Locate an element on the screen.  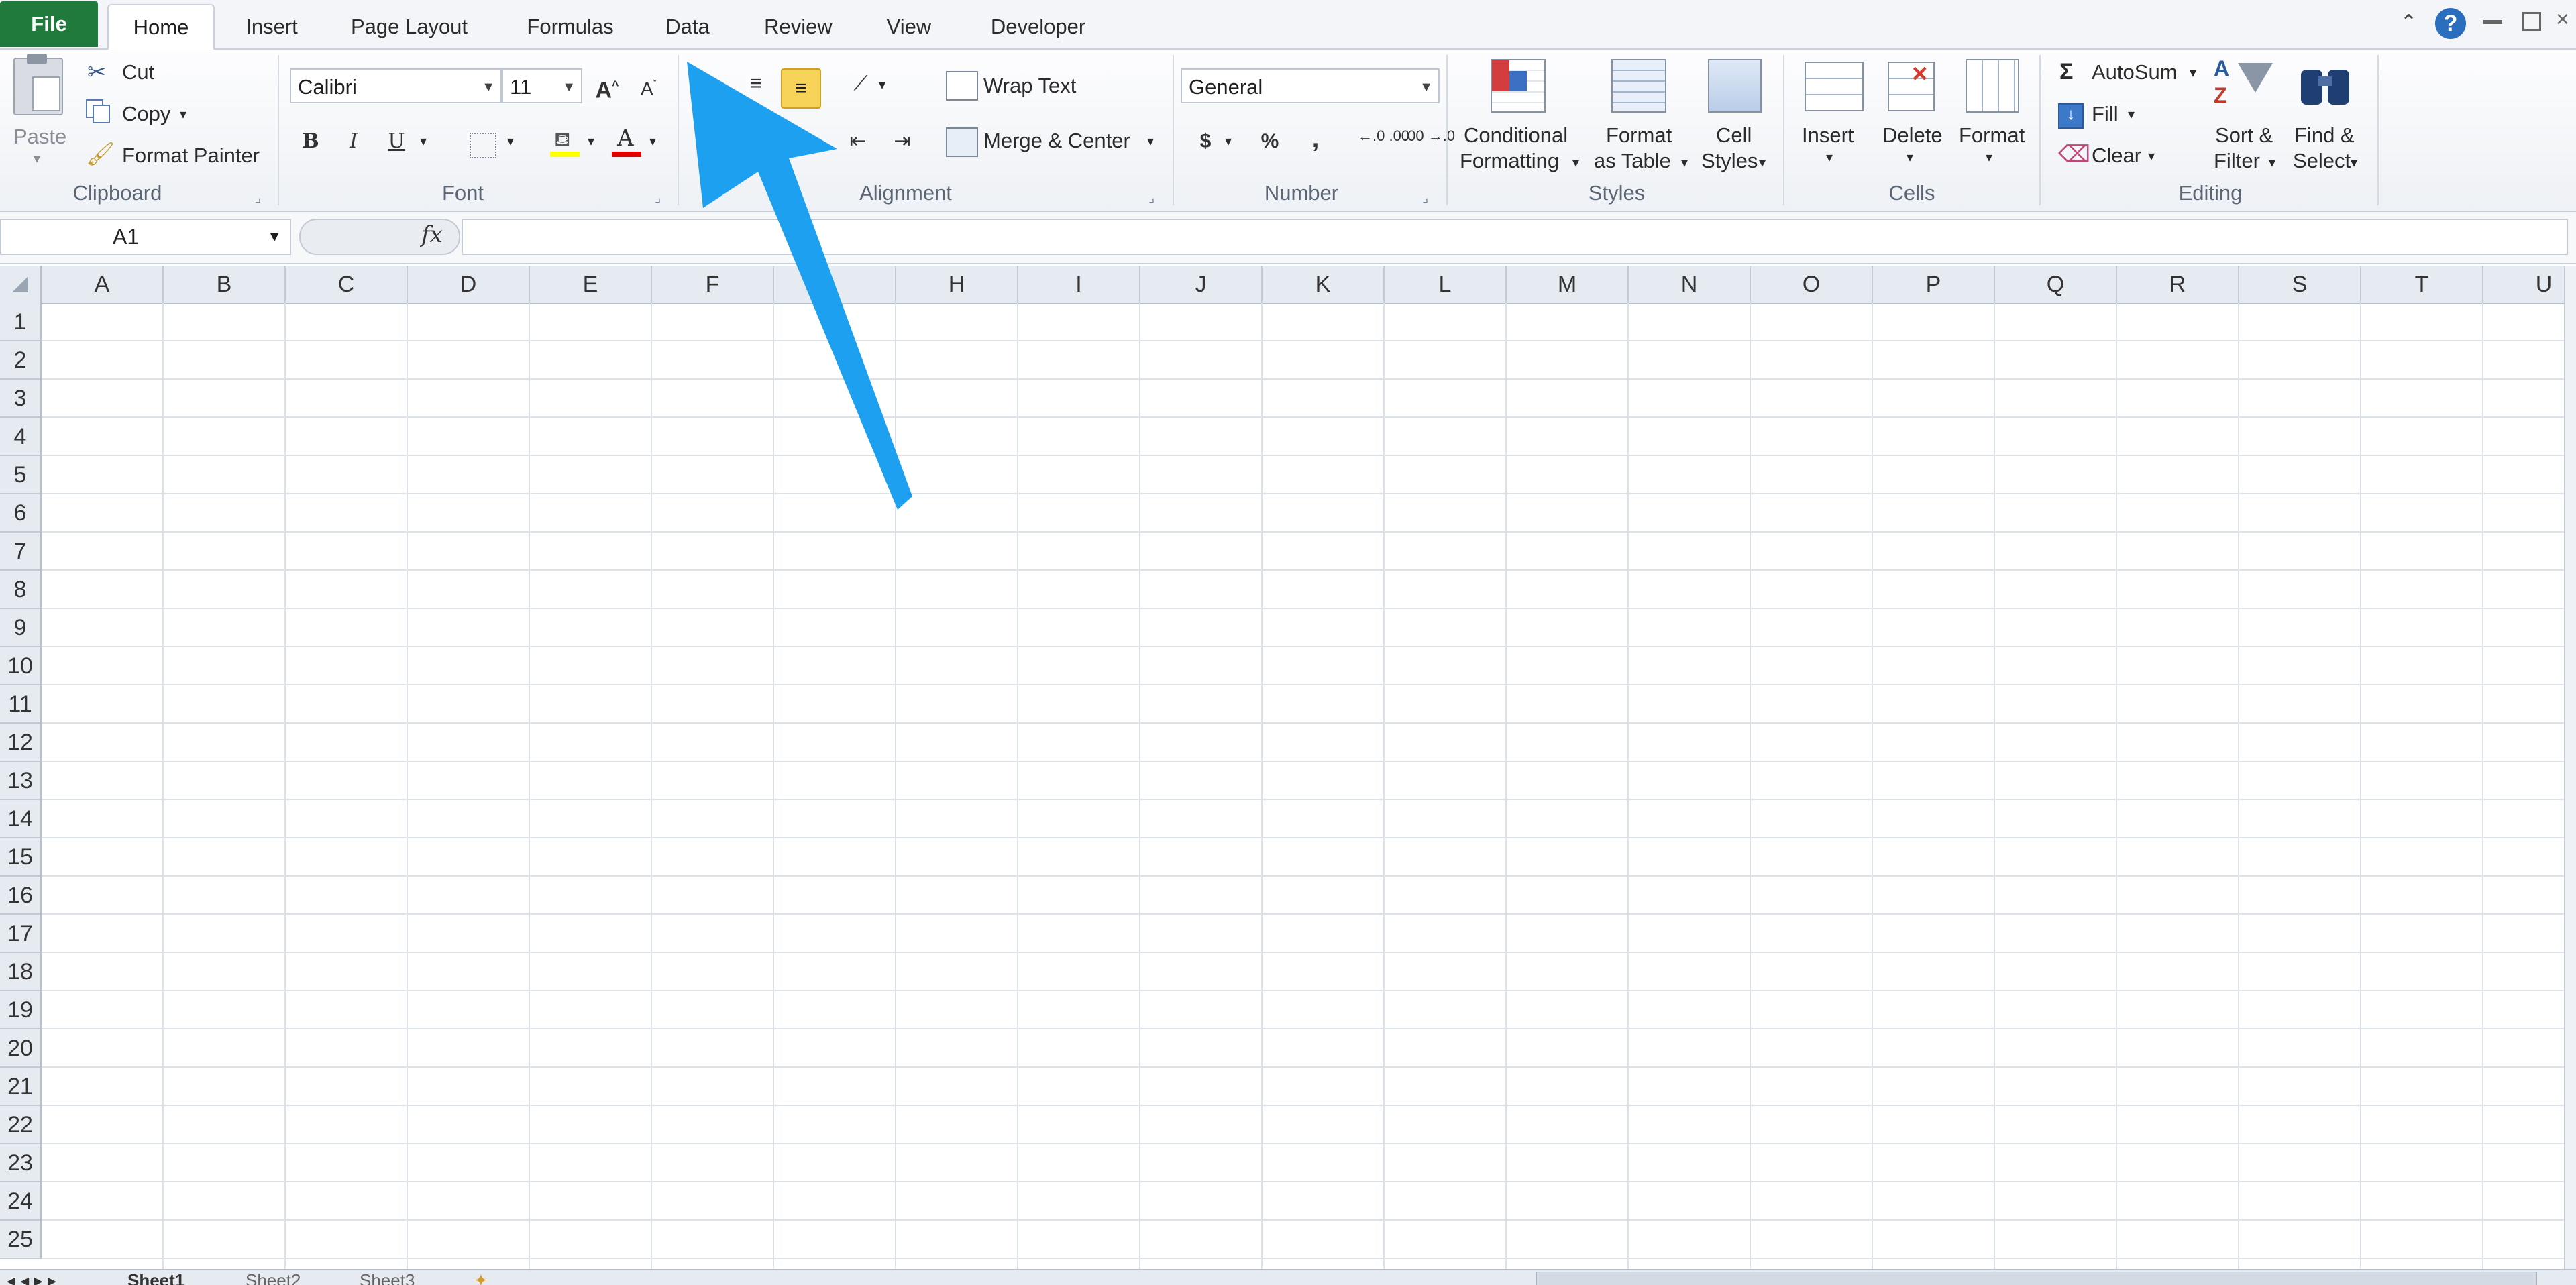
find-select-dropdown-icon: ▾ is located at coordinates (2354, 162).